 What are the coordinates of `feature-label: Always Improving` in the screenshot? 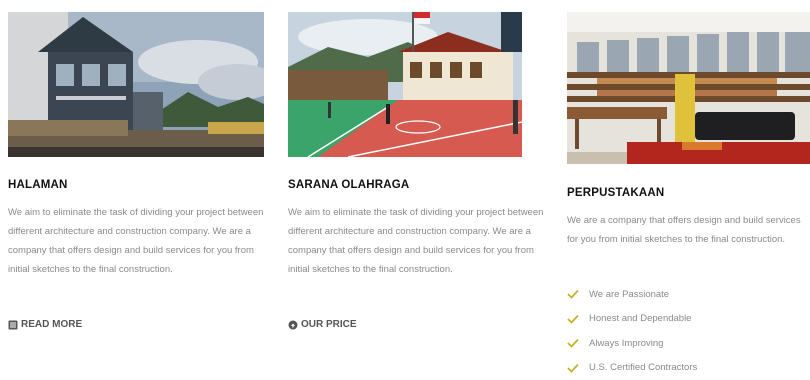 It's located at (626, 343).